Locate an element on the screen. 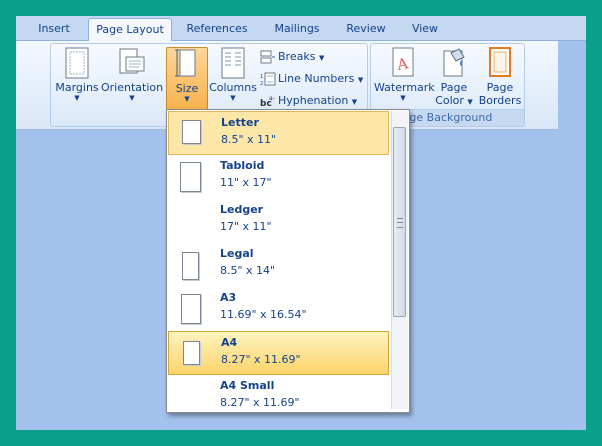 Image resolution: width=602 pixels, height=446 pixels. breaks-button: Breaks ▼ is located at coordinates (292, 57).